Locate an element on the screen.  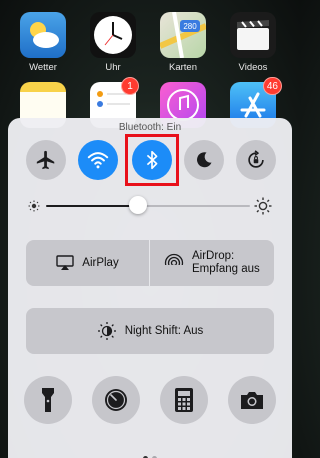
timer-icon is located at coordinates (116, 400).